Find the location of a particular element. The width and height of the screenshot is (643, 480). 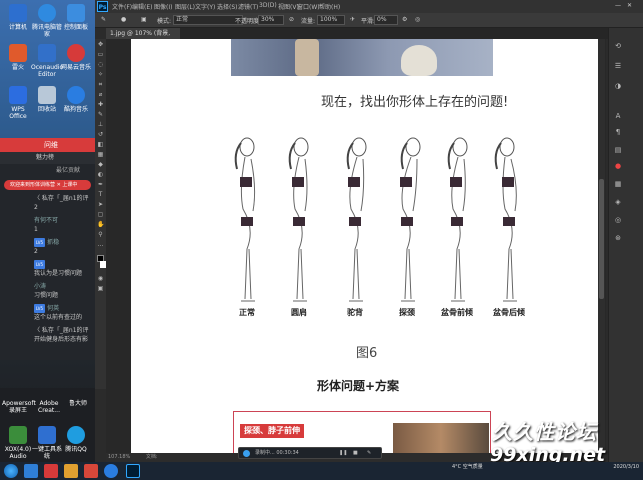

stop-icon: ■ is located at coordinates (355, 453).